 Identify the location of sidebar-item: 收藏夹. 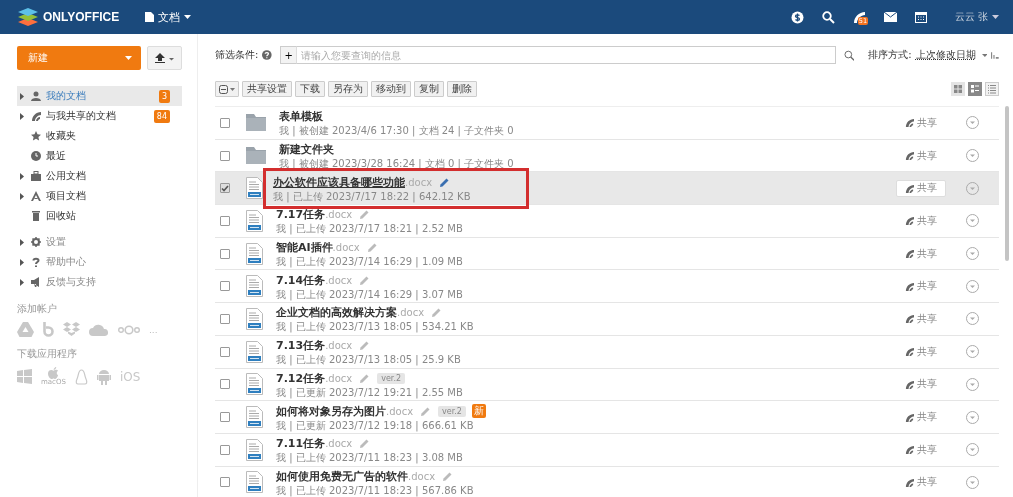
(99, 136).